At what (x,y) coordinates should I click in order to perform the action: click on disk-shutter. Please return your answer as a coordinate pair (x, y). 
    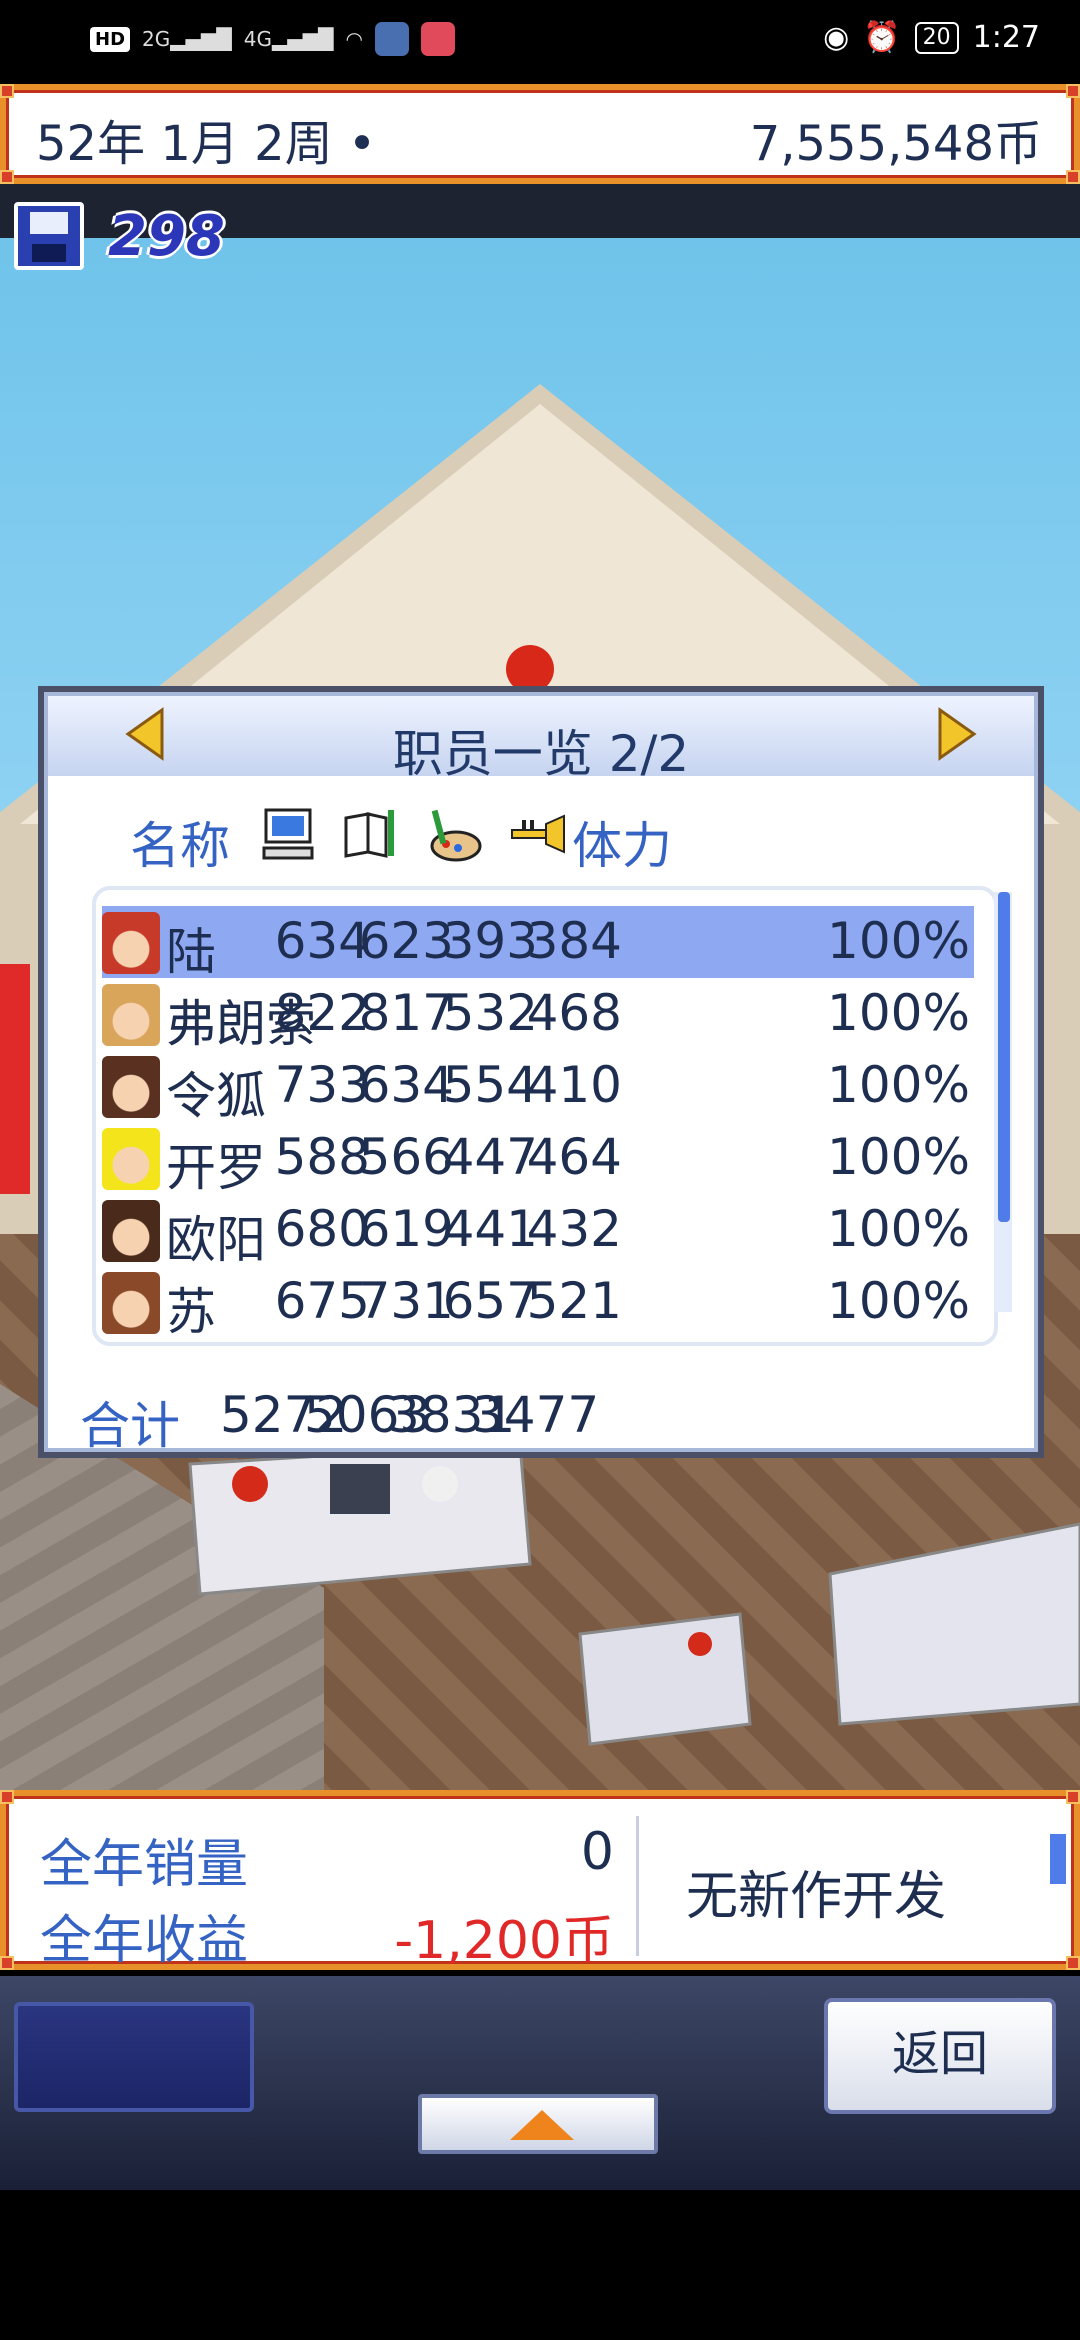
    Looking at the image, I should click on (49, 253).